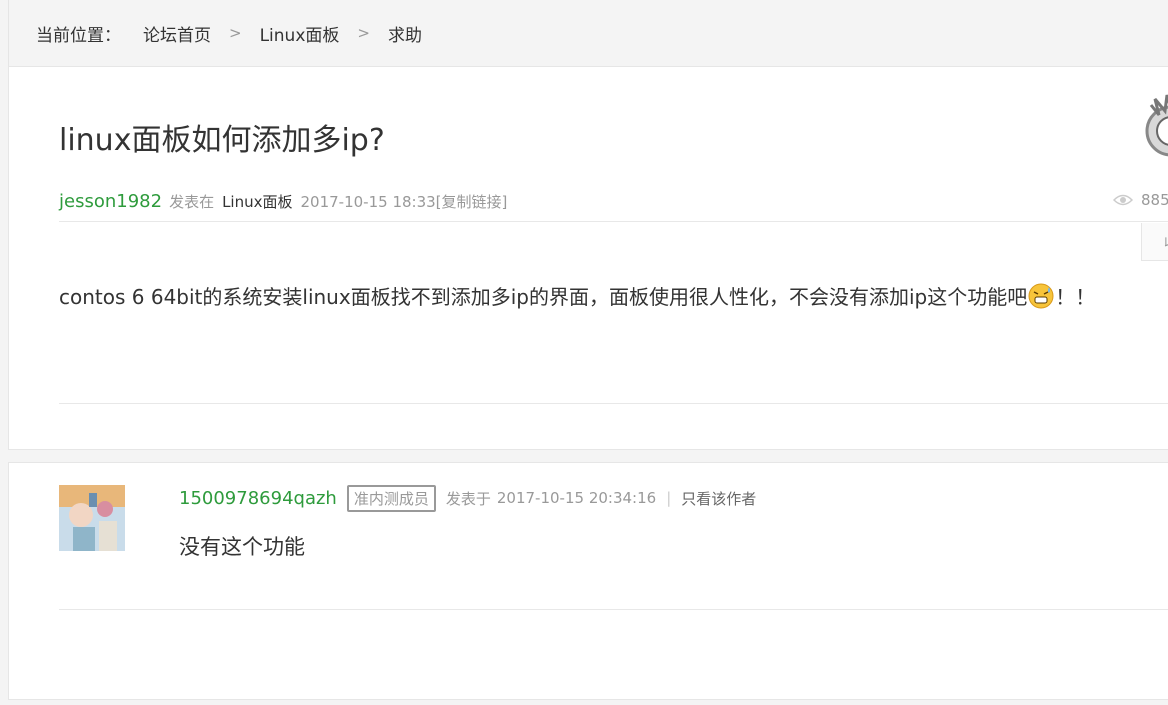 The height and width of the screenshot is (705, 1168). I want to click on reply-author-link: 1500978694qazh, so click(258, 498).